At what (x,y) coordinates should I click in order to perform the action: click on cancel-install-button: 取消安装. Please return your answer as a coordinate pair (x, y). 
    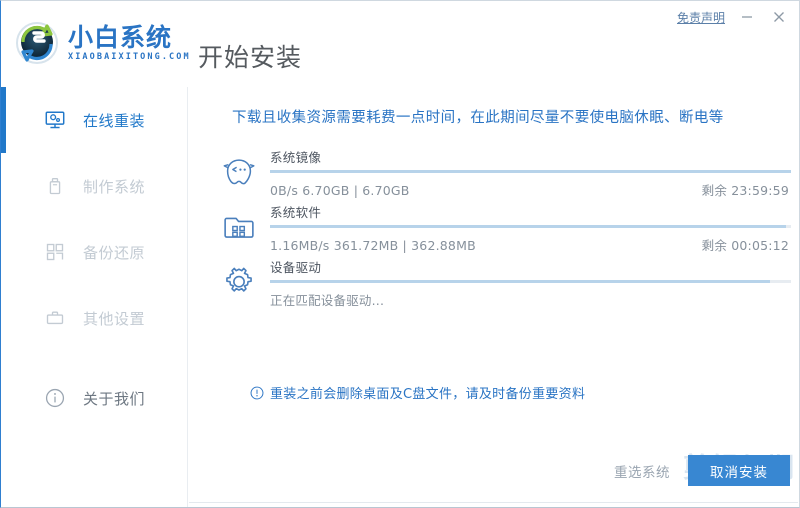
    Looking at the image, I should click on (739, 470).